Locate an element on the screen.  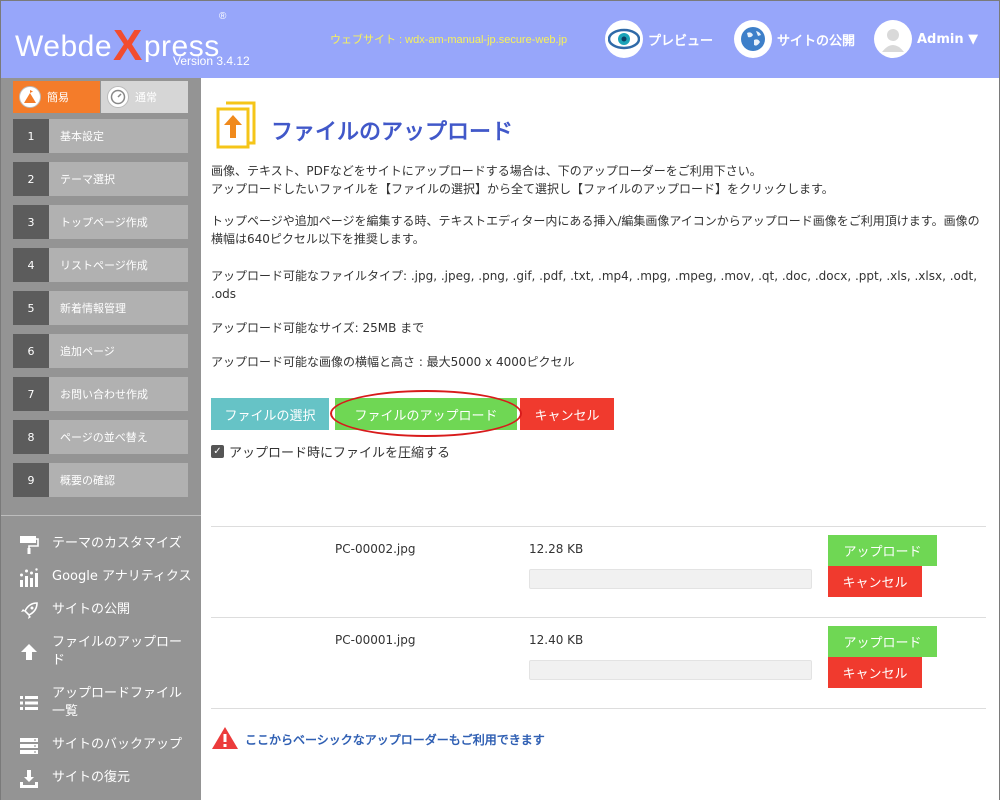
step-label: 概要の確認 is located at coordinates (87, 480).